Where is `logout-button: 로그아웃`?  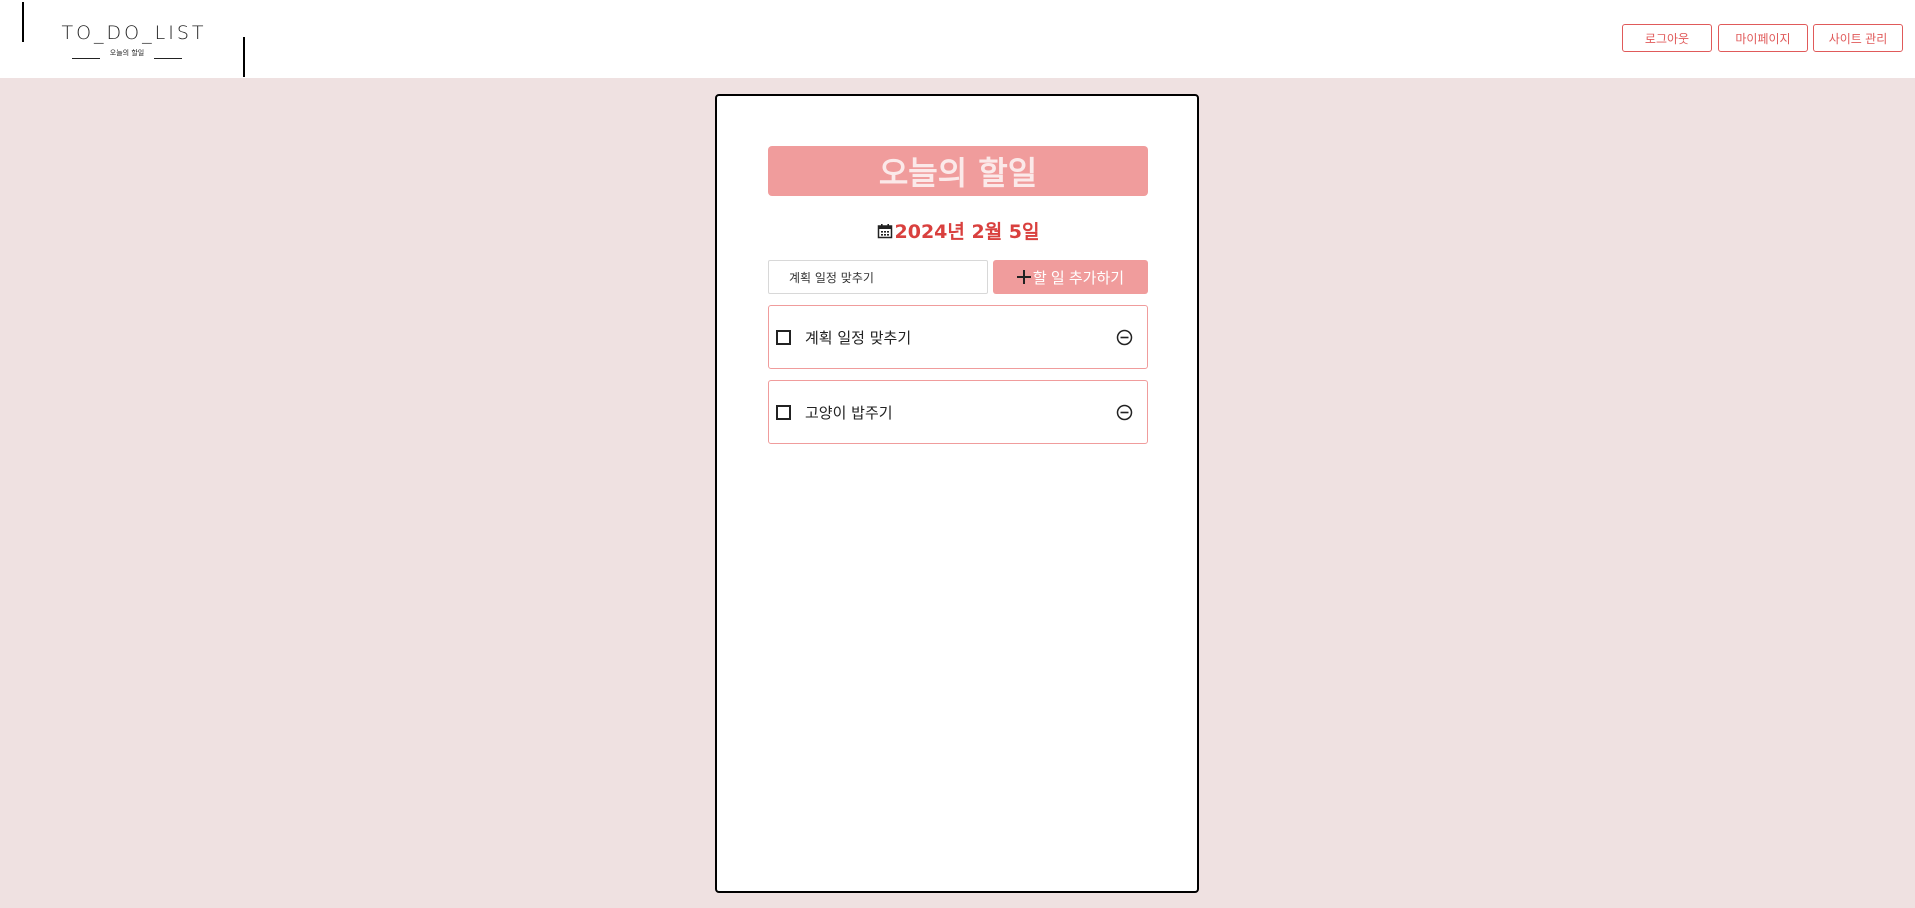
logout-button: 로그아웃 is located at coordinates (1667, 38).